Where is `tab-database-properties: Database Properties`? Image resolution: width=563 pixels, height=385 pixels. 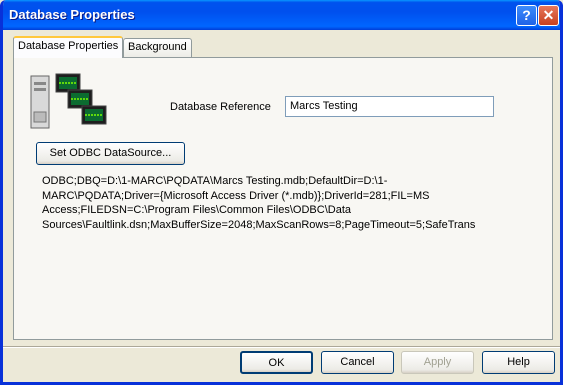 tab-database-properties: Database Properties is located at coordinates (68, 47).